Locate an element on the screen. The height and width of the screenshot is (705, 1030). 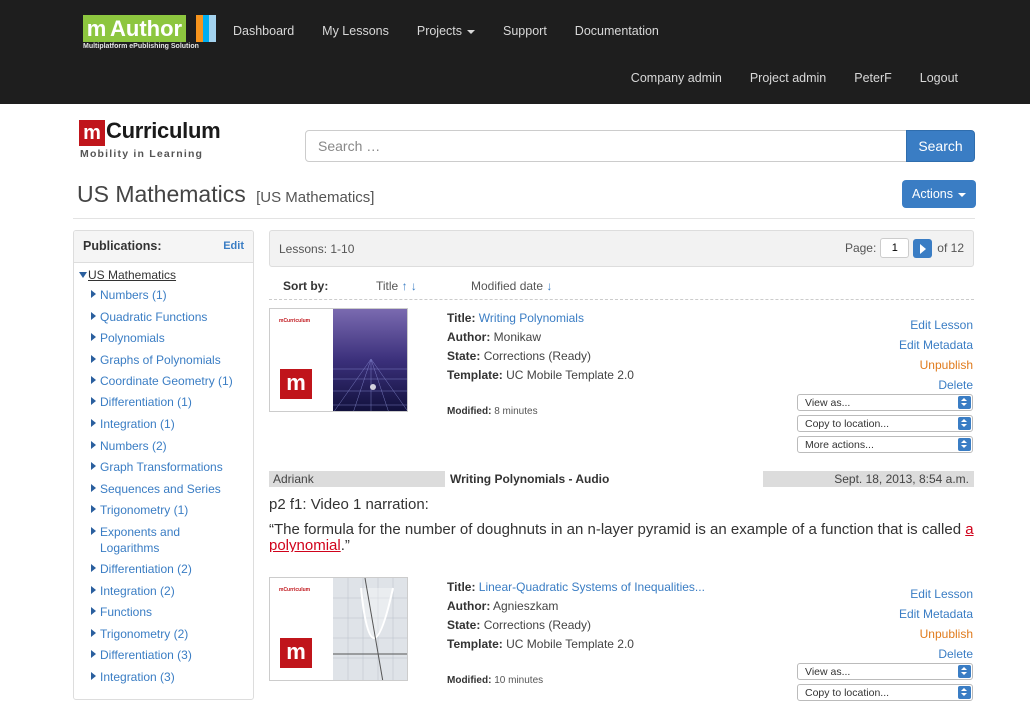
logo-stripes is located at coordinates (206, 28).